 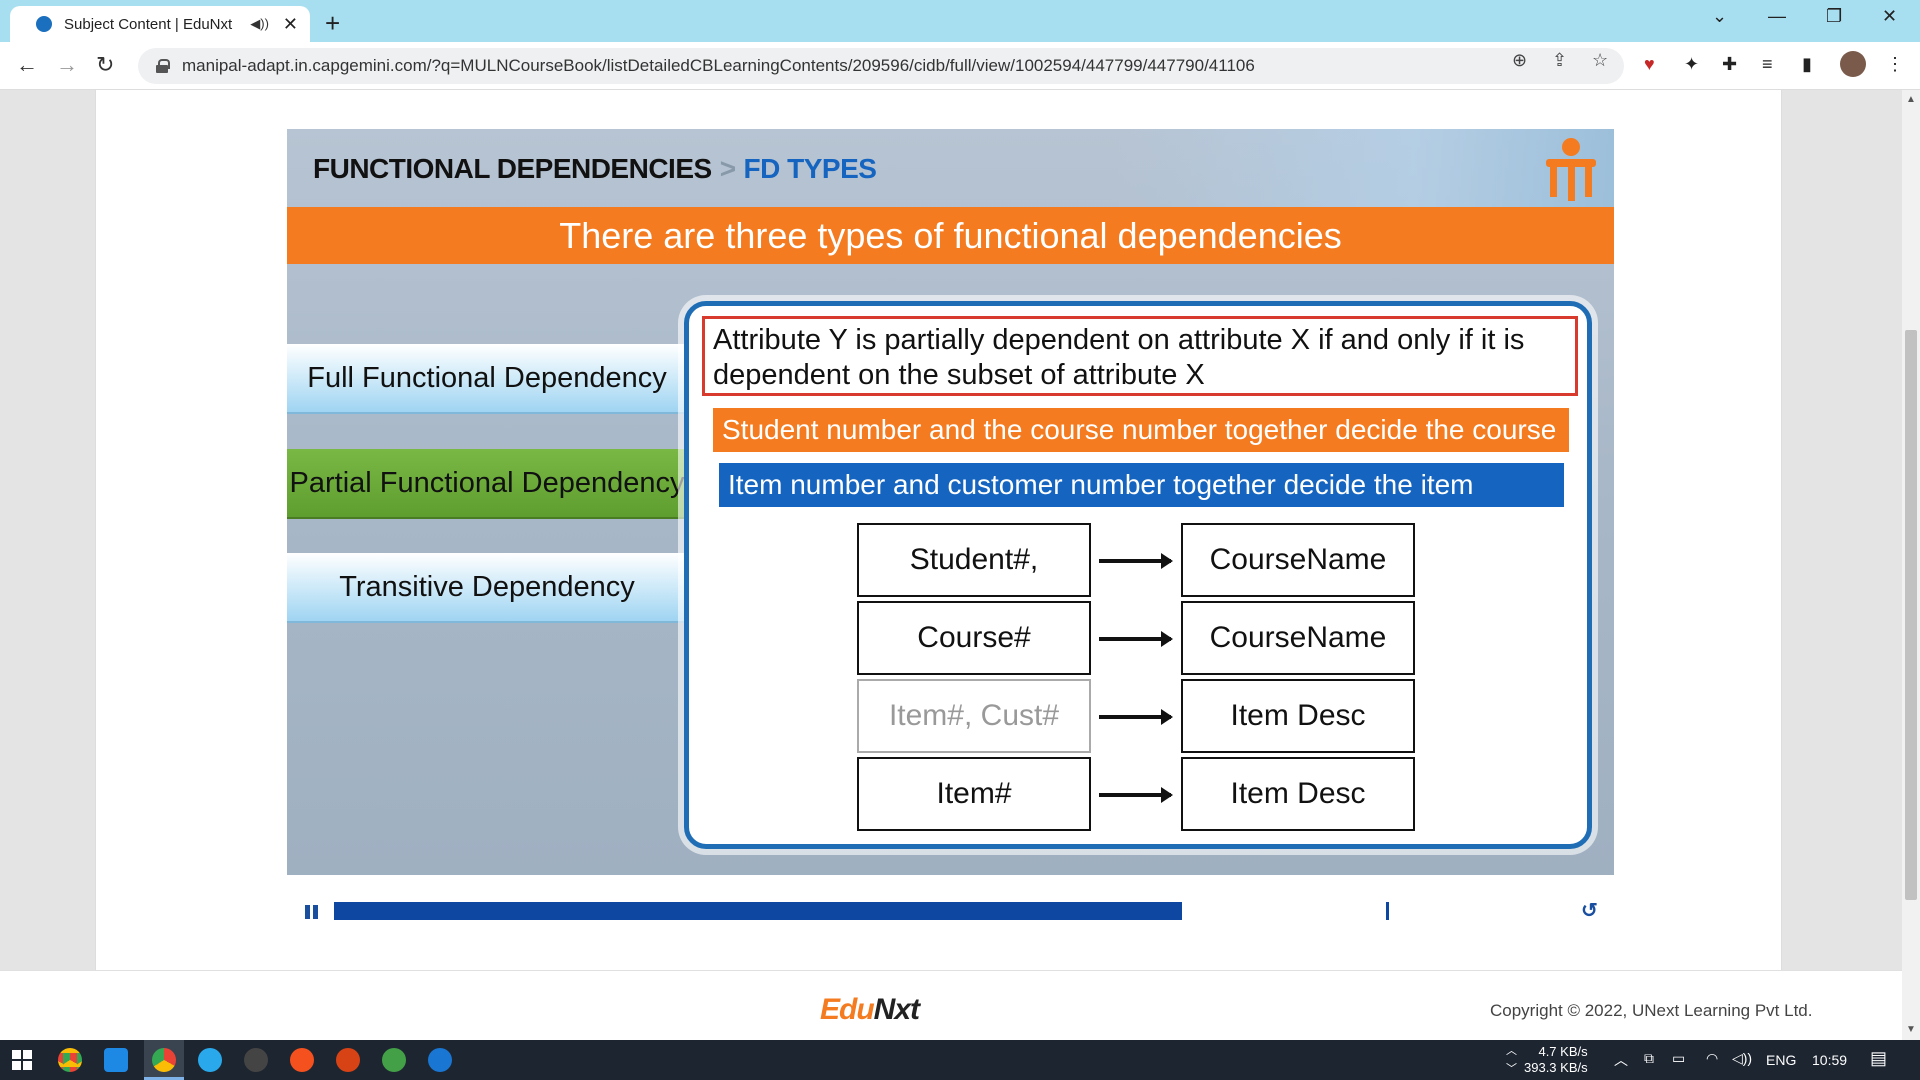 What do you see at coordinates (1691, 64) in the screenshot?
I see `extension-icon: ✦` at bounding box center [1691, 64].